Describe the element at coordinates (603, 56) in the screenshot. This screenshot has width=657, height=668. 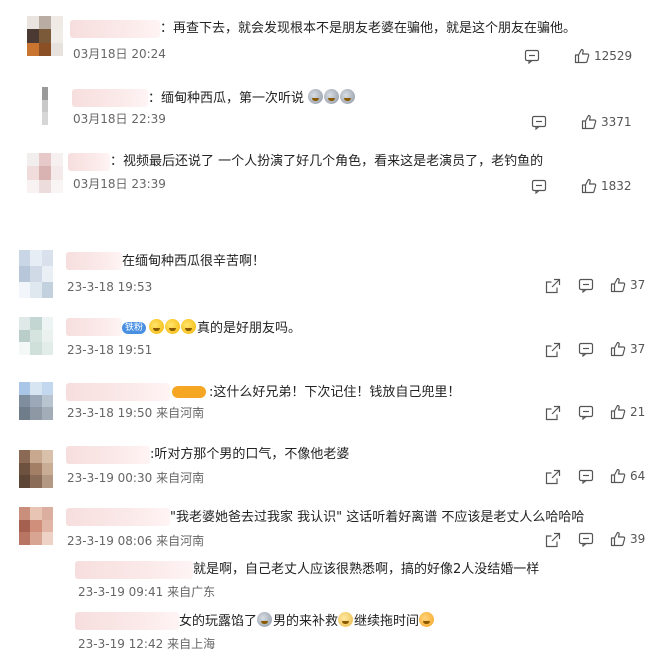
I see `like-button: 12529` at that location.